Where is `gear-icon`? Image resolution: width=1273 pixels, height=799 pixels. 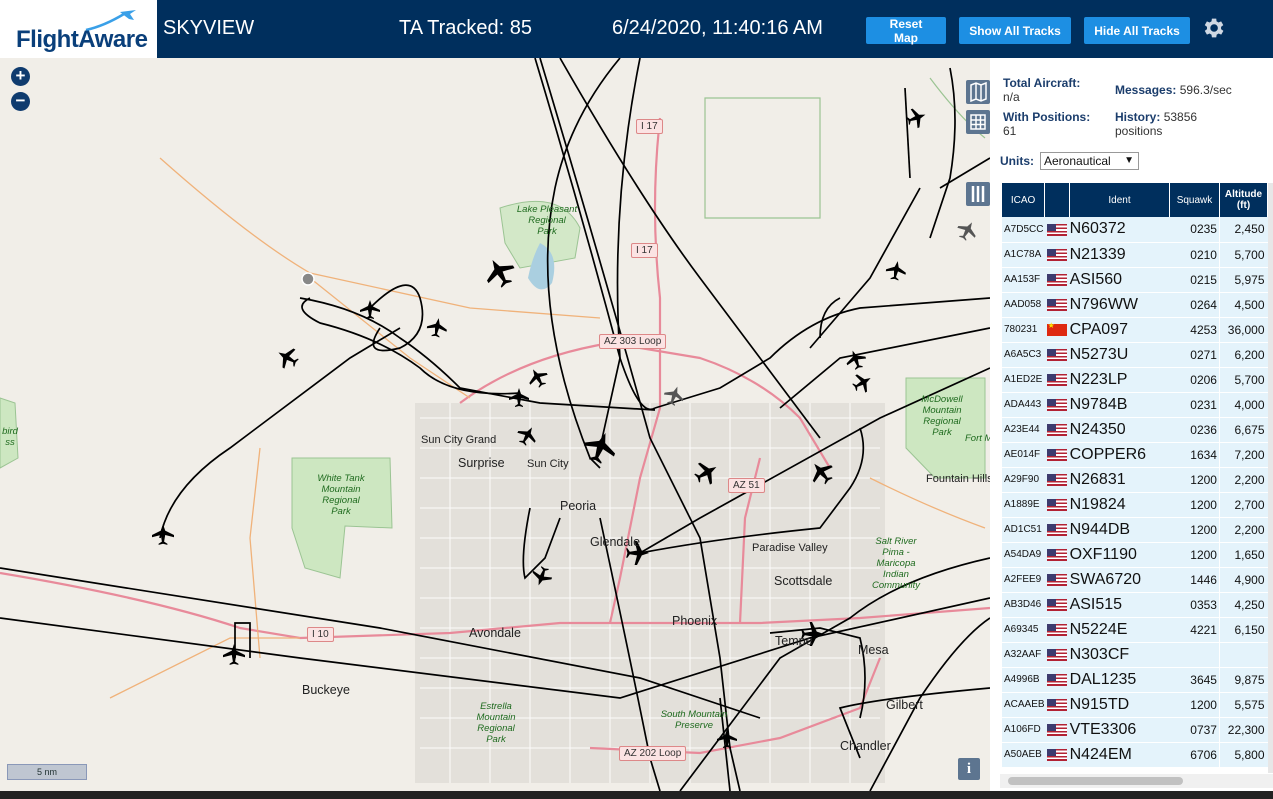
gear-icon is located at coordinates (1213, 28).